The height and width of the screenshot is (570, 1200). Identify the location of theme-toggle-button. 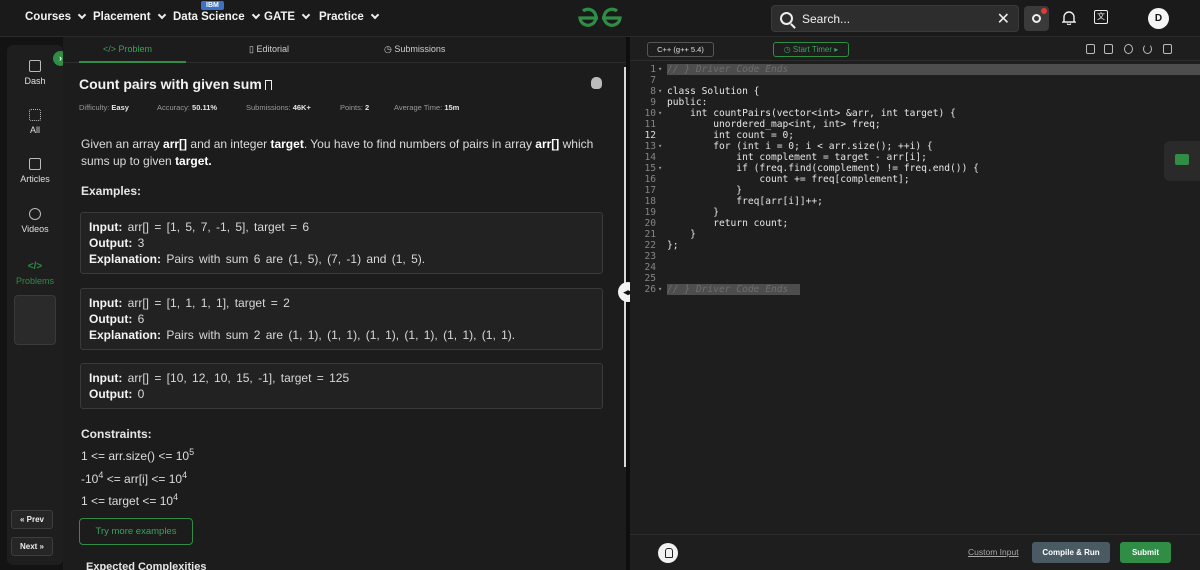
(1036, 18).